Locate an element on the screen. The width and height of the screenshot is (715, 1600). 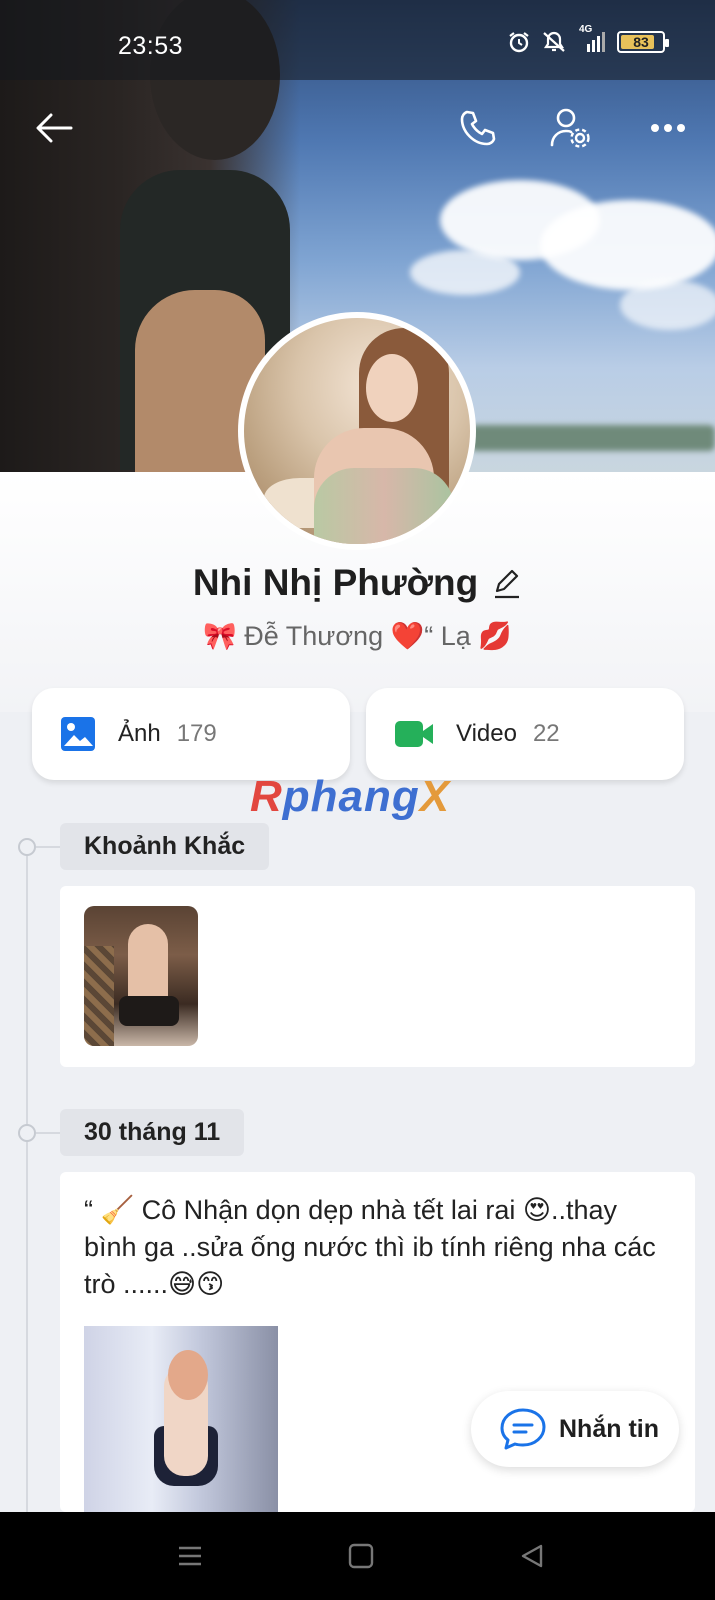
watermark-part-3: X is located at coordinates (435, 796).